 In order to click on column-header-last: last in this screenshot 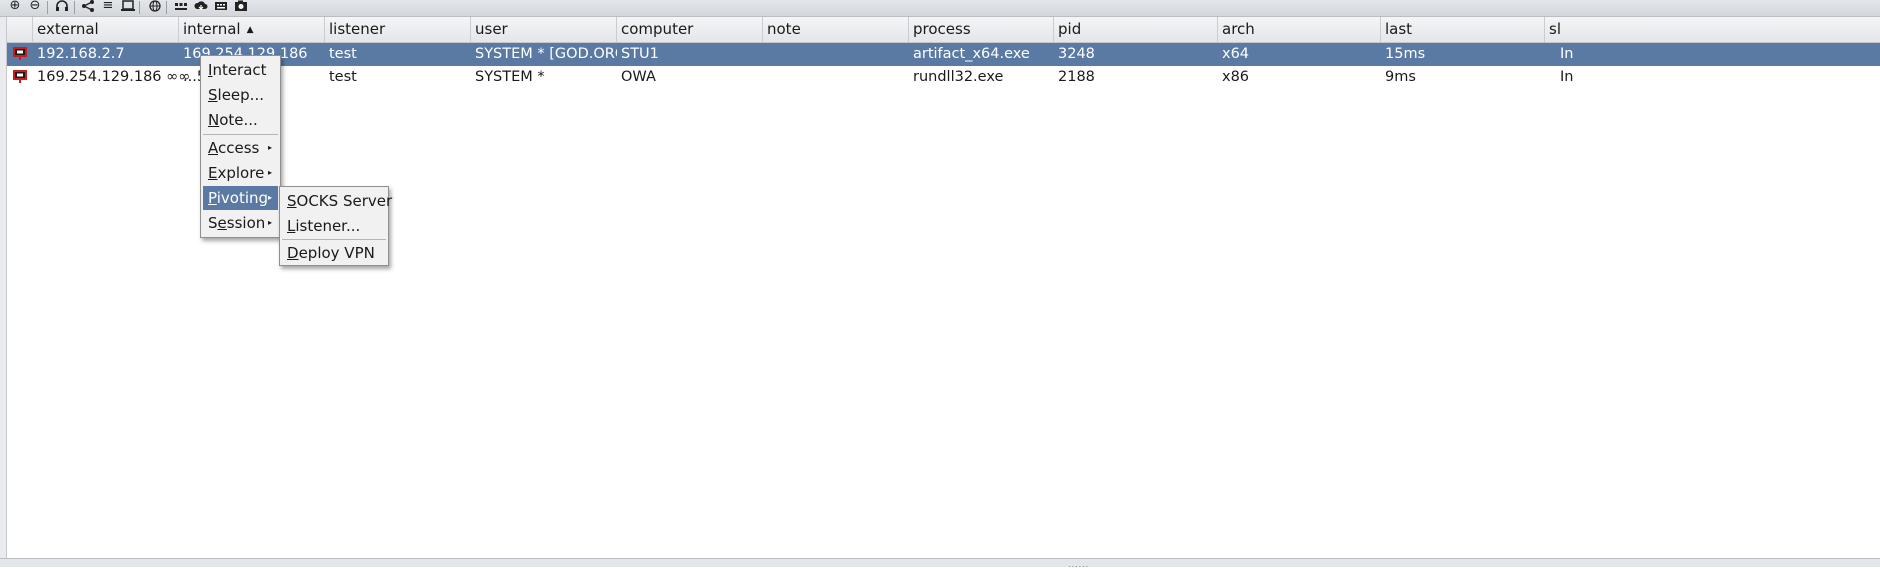, I will do `click(1463, 29)`.